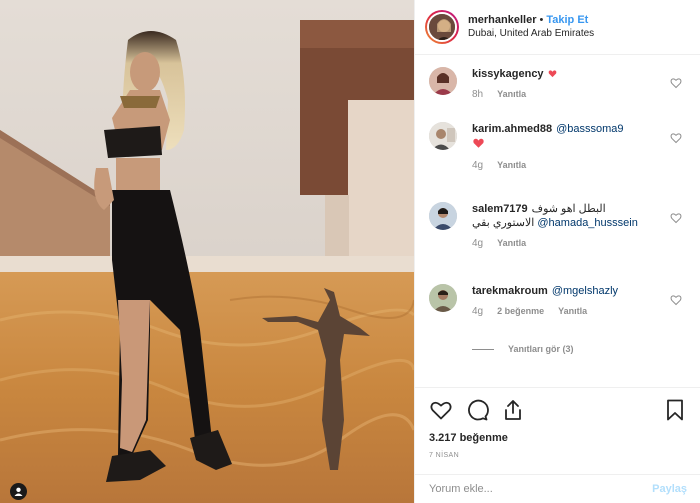  I want to click on view-replies-label: Yanıtları gör (3), so click(541, 349).